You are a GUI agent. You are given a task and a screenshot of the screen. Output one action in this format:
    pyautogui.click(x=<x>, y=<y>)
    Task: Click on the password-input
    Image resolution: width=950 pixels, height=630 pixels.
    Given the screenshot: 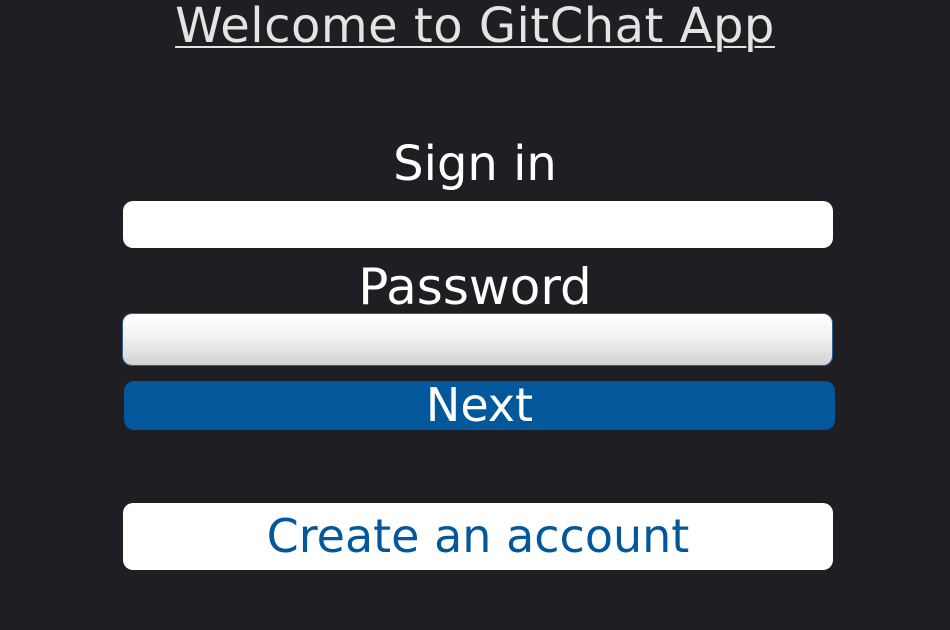 What is the action you would take?
    pyautogui.click(x=477, y=339)
    